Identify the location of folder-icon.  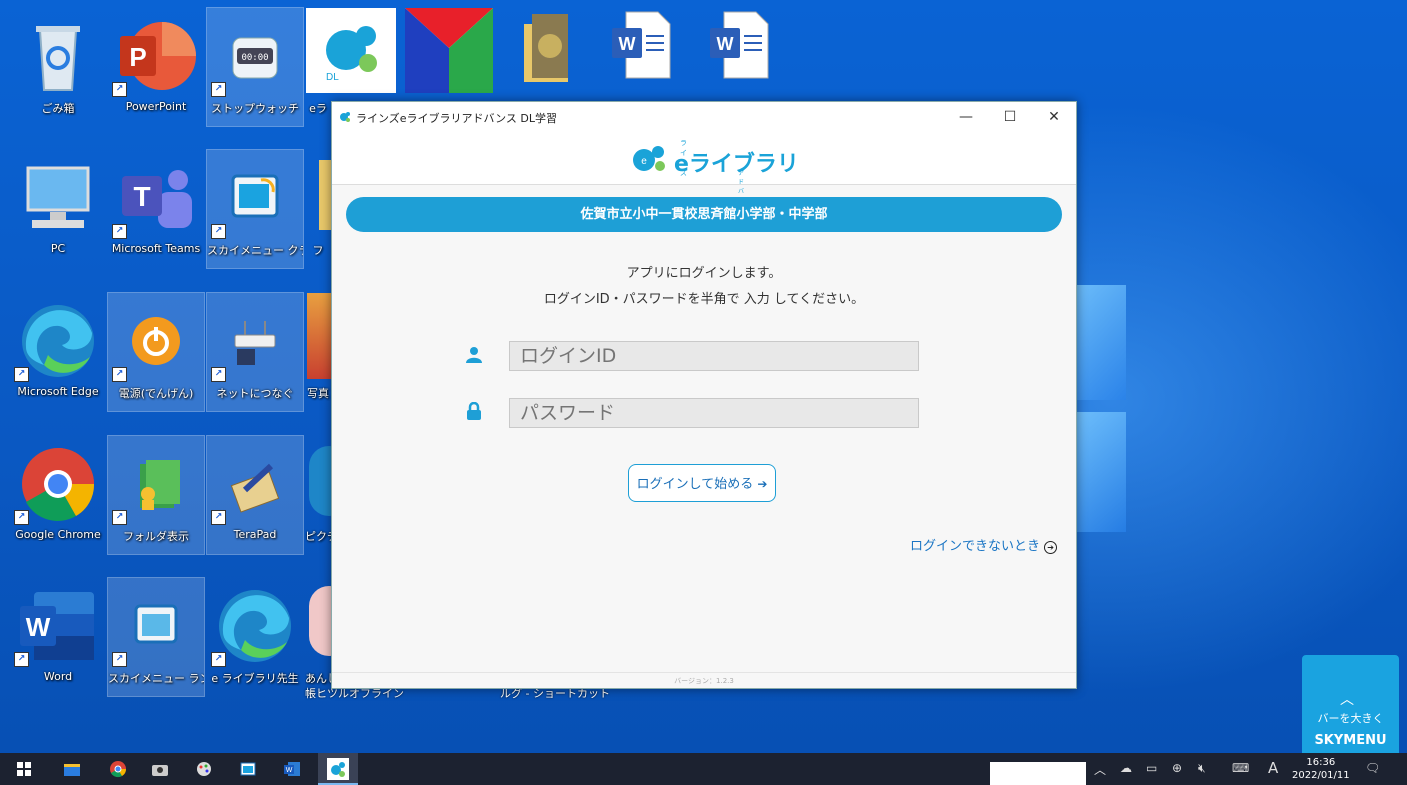
(325, 195).